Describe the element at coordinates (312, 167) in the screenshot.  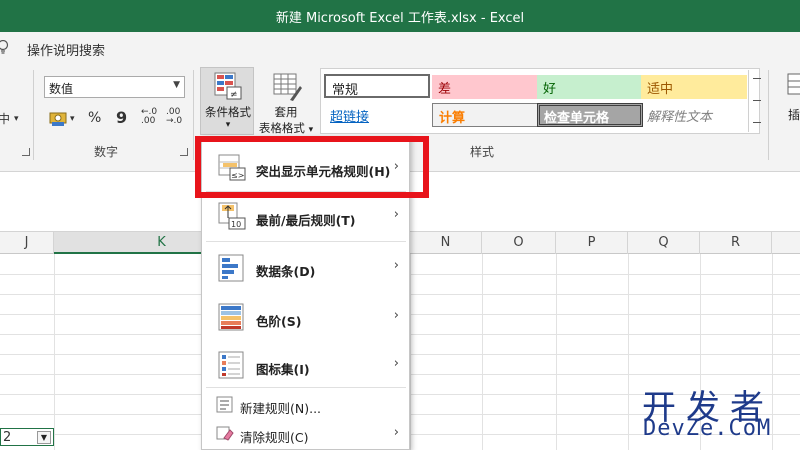
I see `annotation-highlight-box` at that location.